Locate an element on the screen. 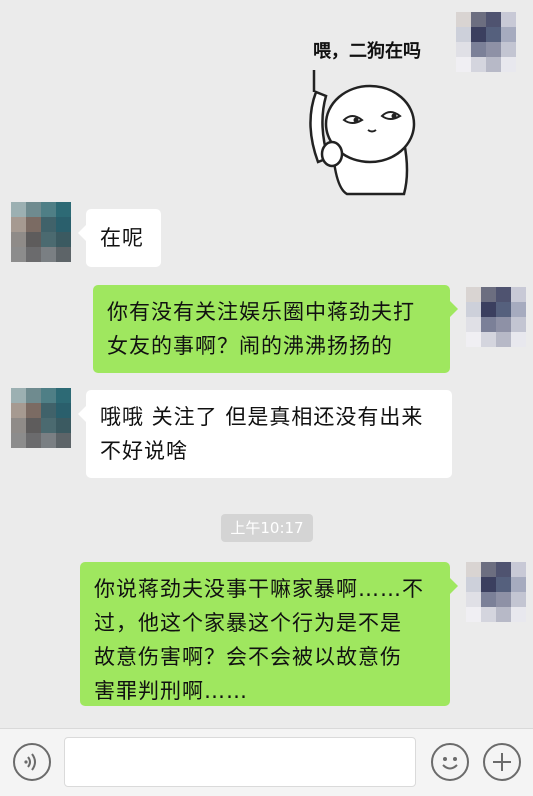 The height and width of the screenshot is (796, 533). emoji-icon is located at coordinates (450, 762).